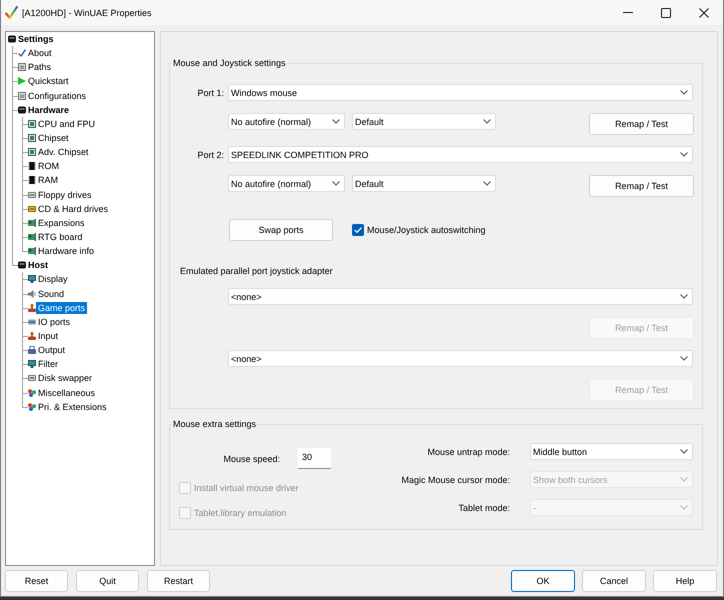 The height and width of the screenshot is (600, 724). I want to click on dropdown: SPEEDLINK COMPETITION PRO, so click(460, 154).